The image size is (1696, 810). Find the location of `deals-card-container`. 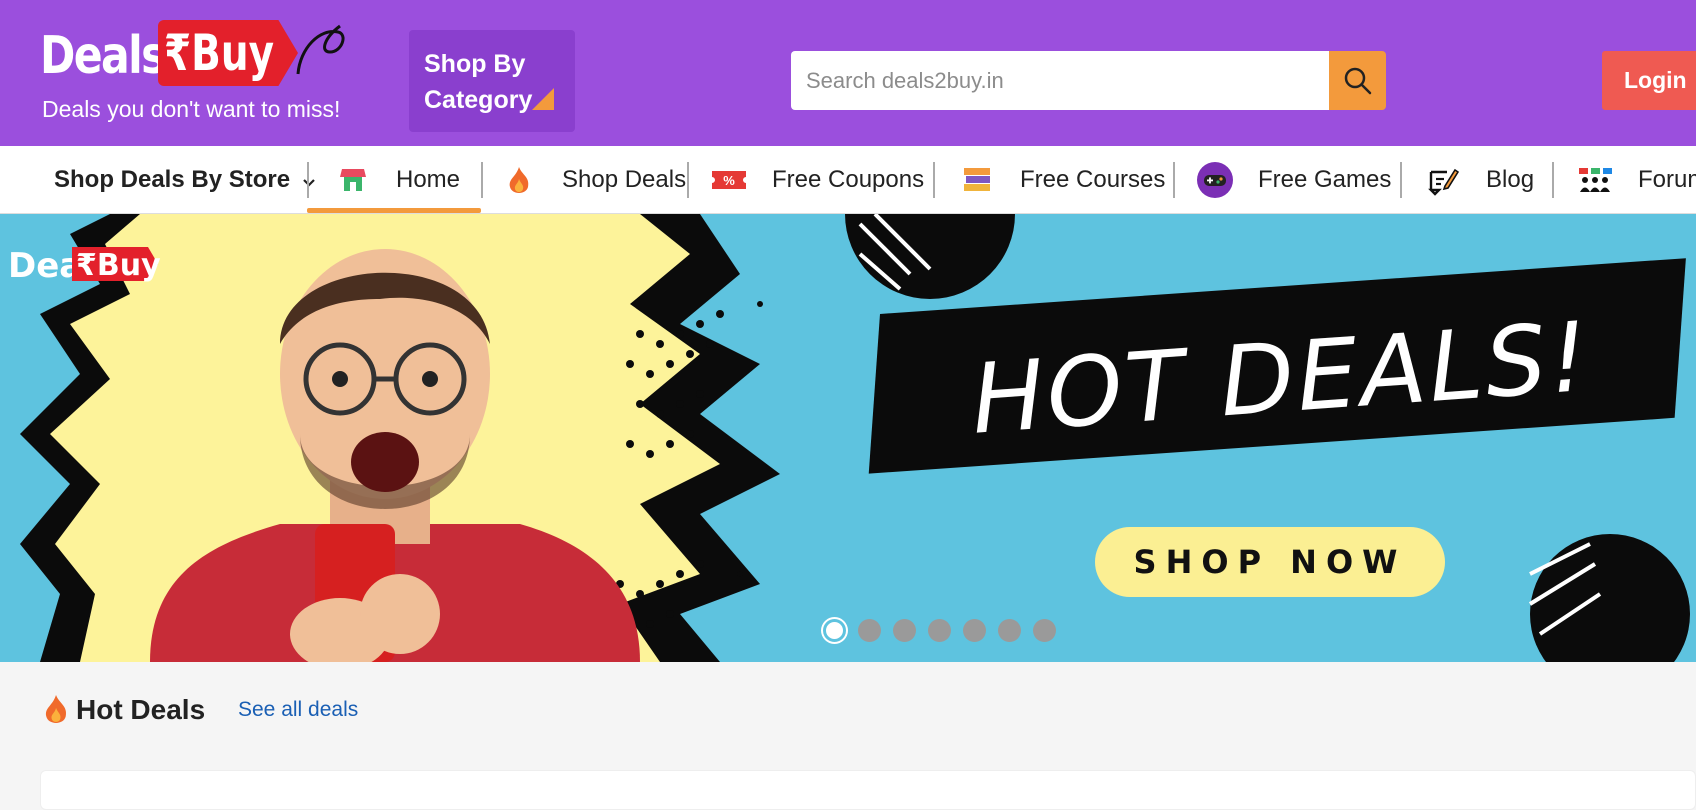

deals-card-container is located at coordinates (868, 790).